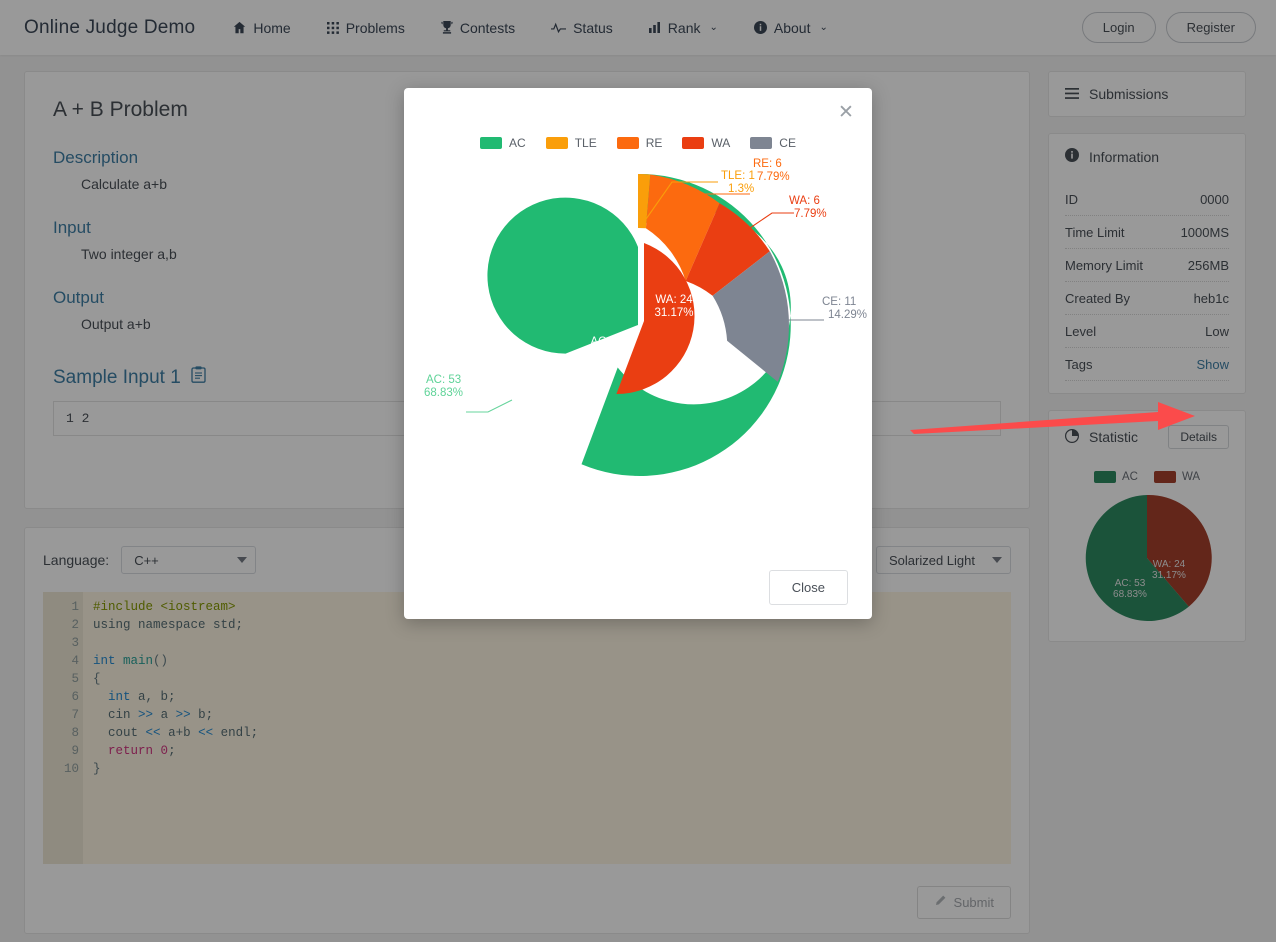 Image resolution: width=1276 pixels, height=942 pixels. What do you see at coordinates (571, 143) in the screenshot?
I see `legend-item-tle: TLE` at bounding box center [571, 143].